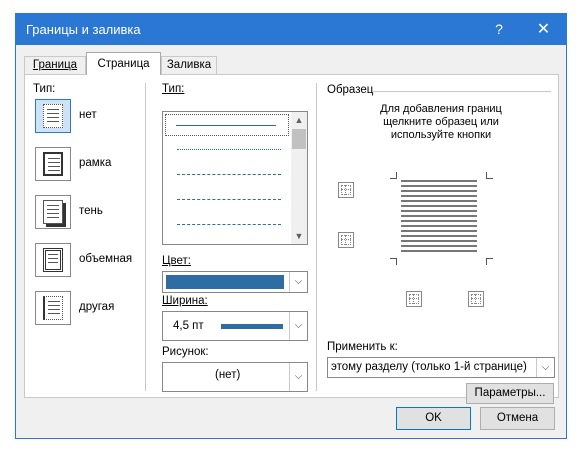 This screenshot has height=461, width=583. What do you see at coordinates (433, 418) in the screenshot?
I see `ok-button: OK` at bounding box center [433, 418].